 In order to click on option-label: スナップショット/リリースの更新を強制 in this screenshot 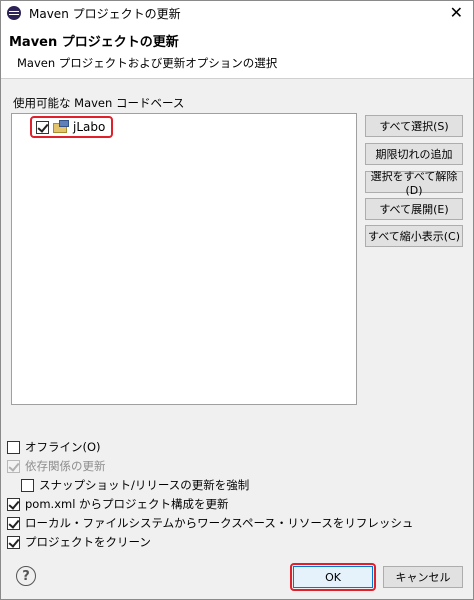, I will do `click(144, 485)`.